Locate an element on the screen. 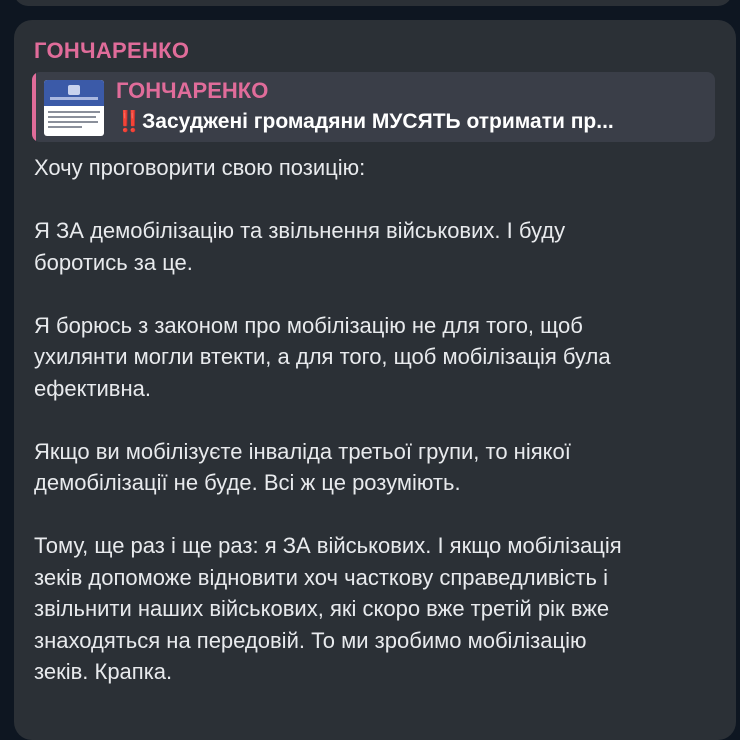 Image resolution: width=740 pixels, height=740 pixels. message-paragraph: Хочу проговорити свою позицію: is located at coordinates (379, 168).